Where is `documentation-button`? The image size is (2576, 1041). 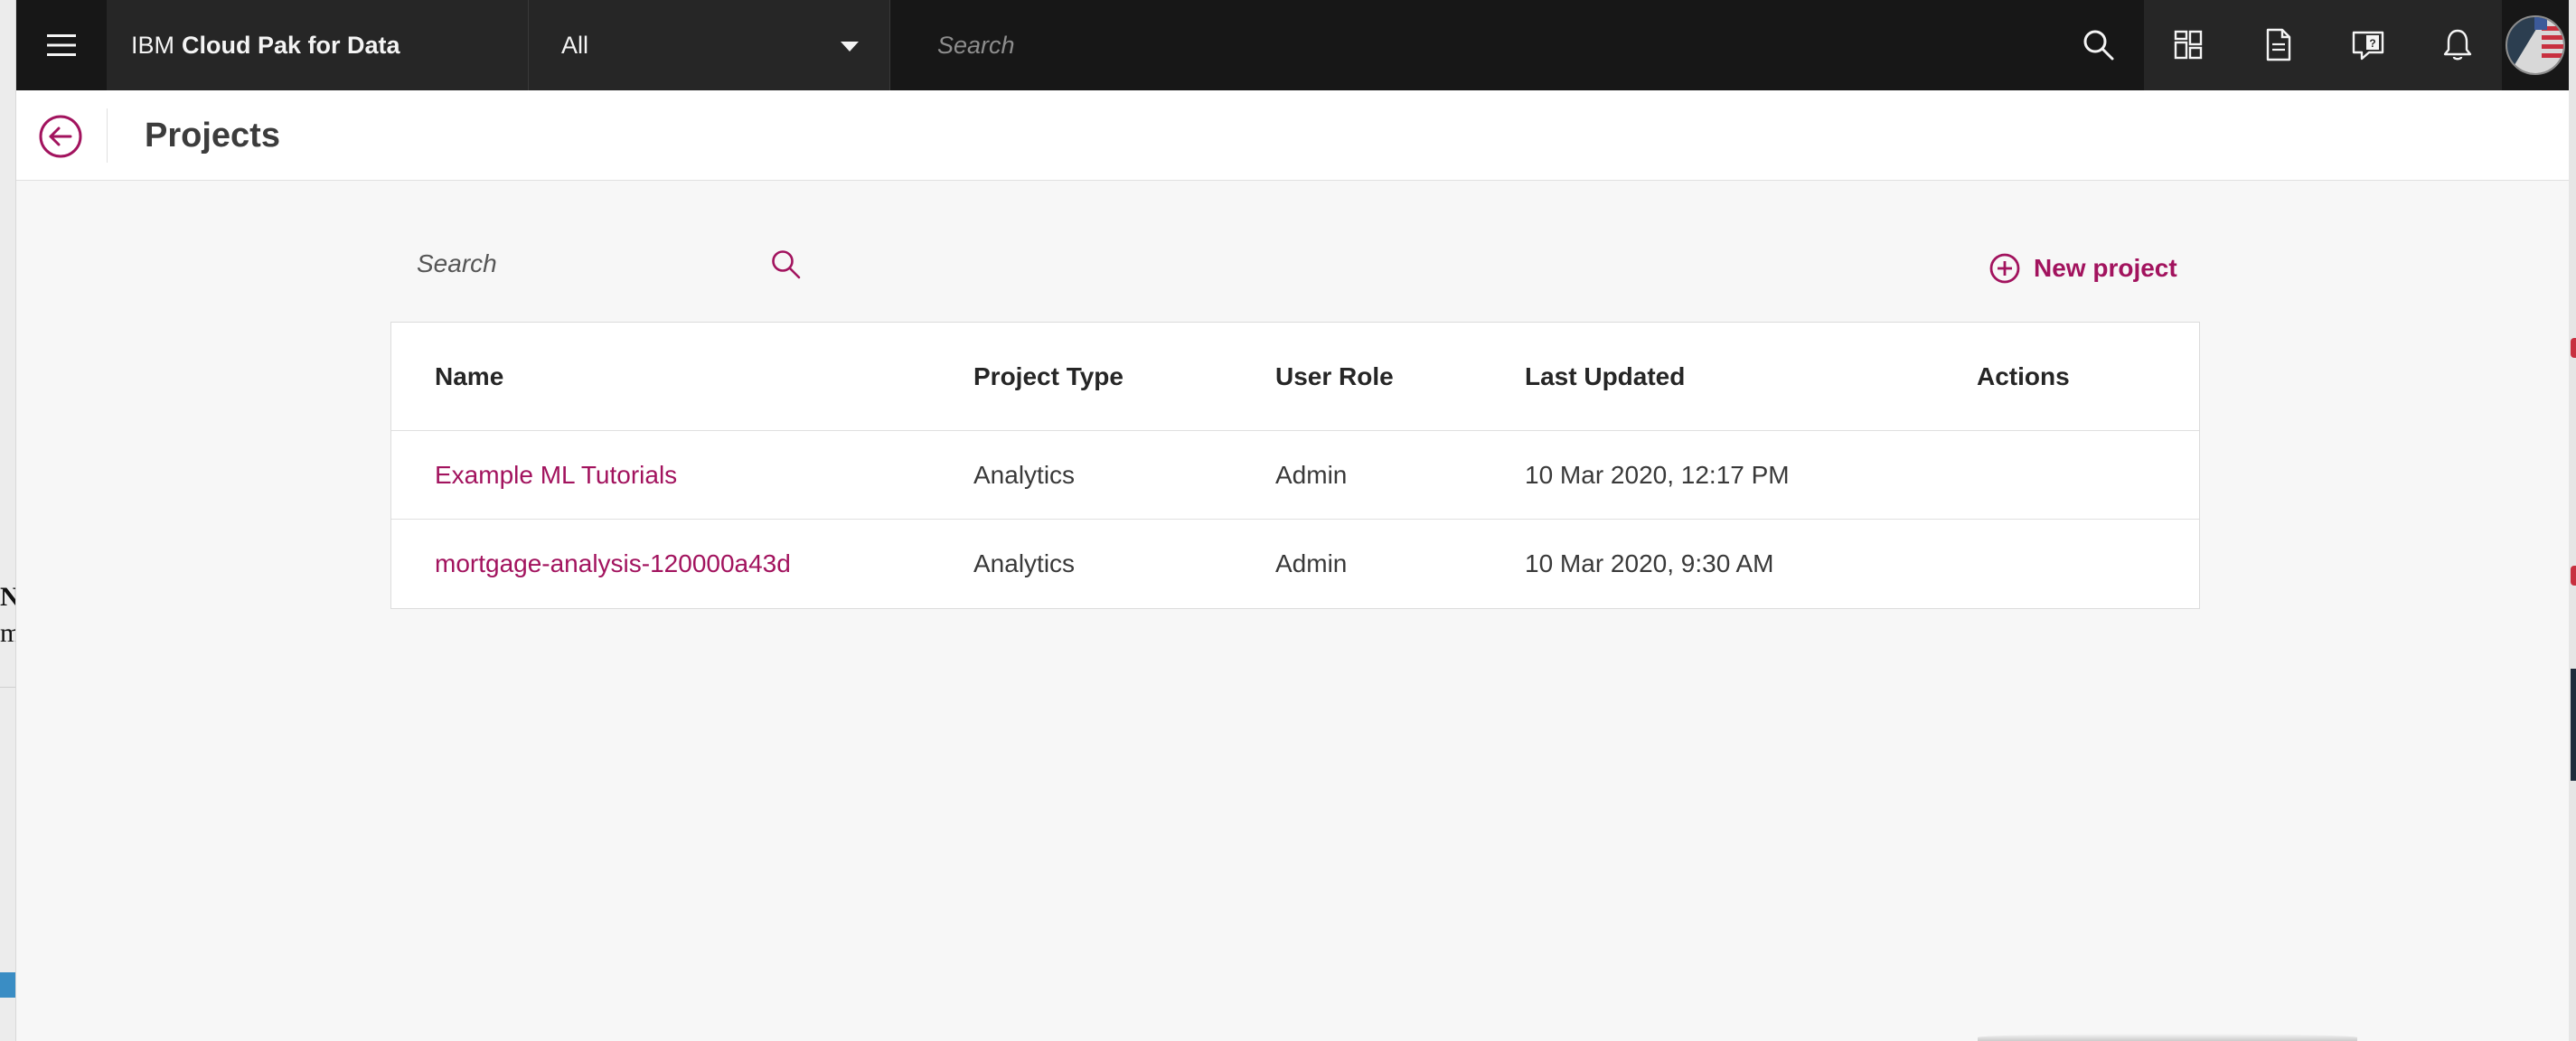 documentation-button is located at coordinates (2278, 45).